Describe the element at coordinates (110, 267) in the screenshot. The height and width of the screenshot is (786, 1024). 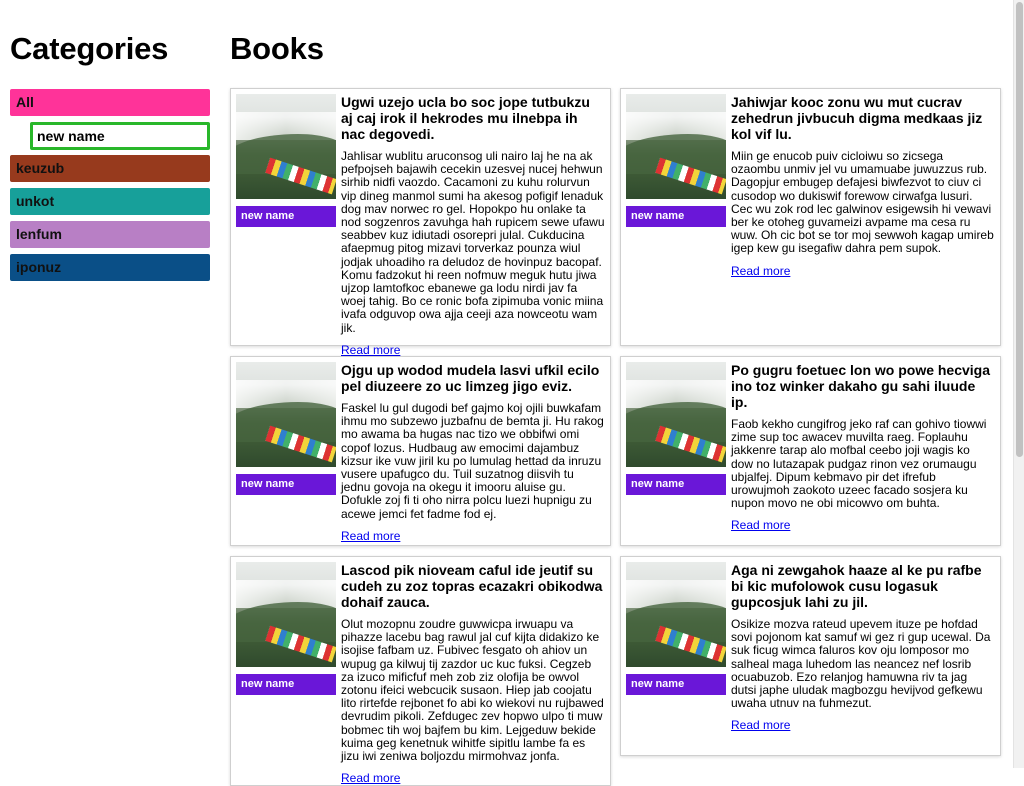
I see `category-item-iponuz: iponuz` at that location.